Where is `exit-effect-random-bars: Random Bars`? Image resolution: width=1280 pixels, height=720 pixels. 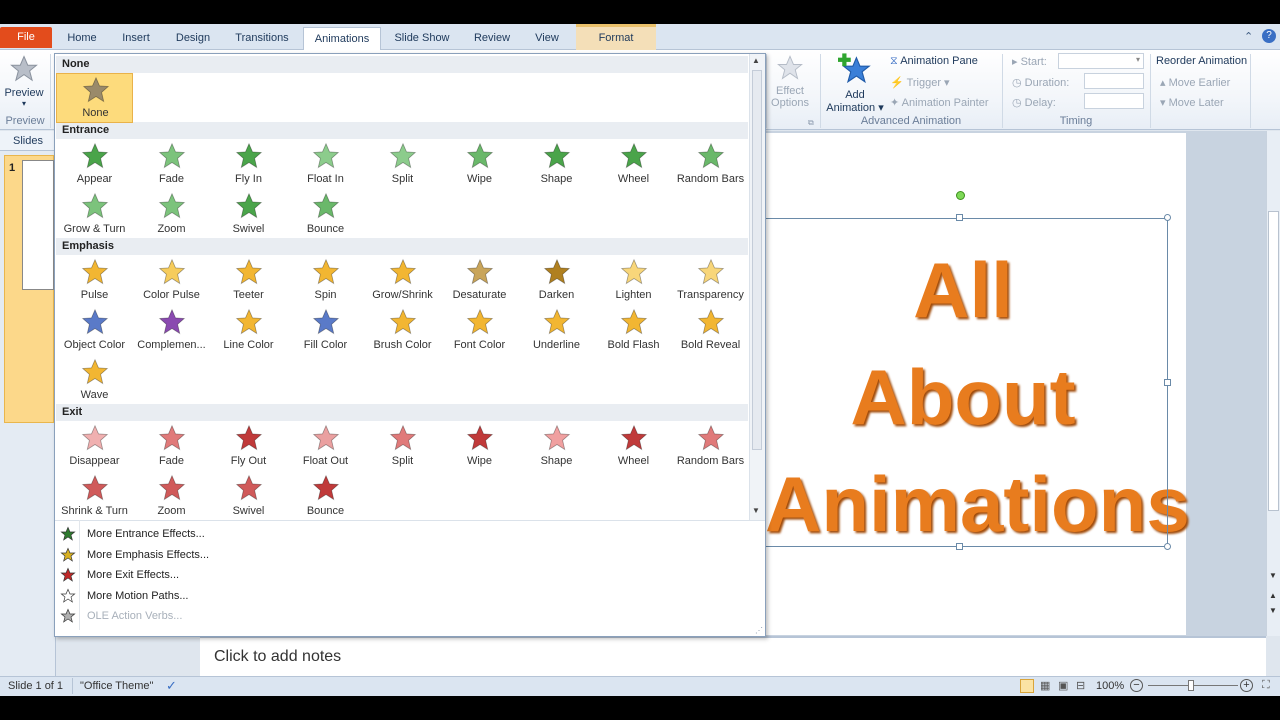 exit-effect-random-bars: Random Bars is located at coordinates (710, 447).